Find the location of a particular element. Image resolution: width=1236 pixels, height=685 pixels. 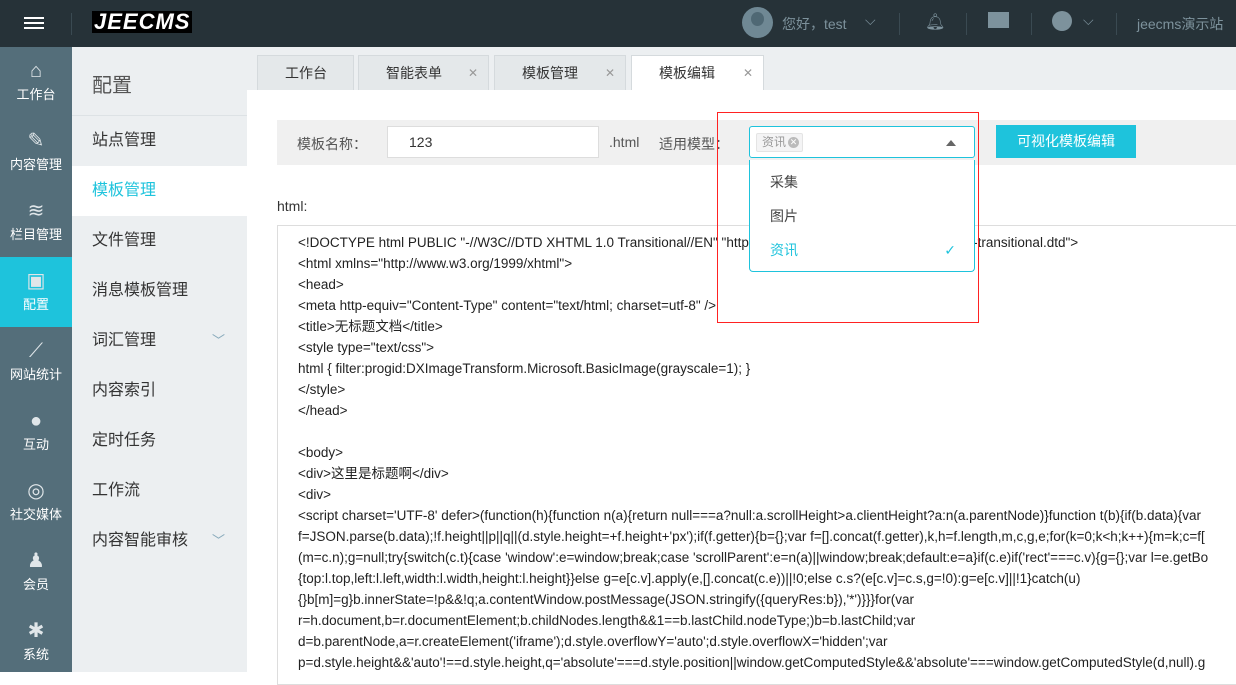

nav-stats: ⟋ 网站统计 is located at coordinates (36, 362).